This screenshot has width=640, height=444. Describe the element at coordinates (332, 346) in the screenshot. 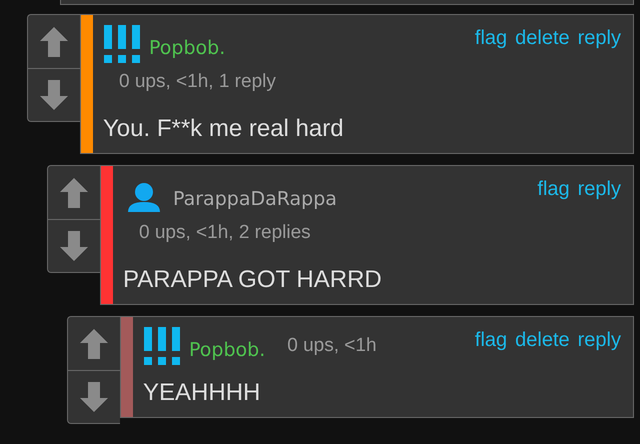

I see `comment-meta: 0 ups, <1h` at that location.